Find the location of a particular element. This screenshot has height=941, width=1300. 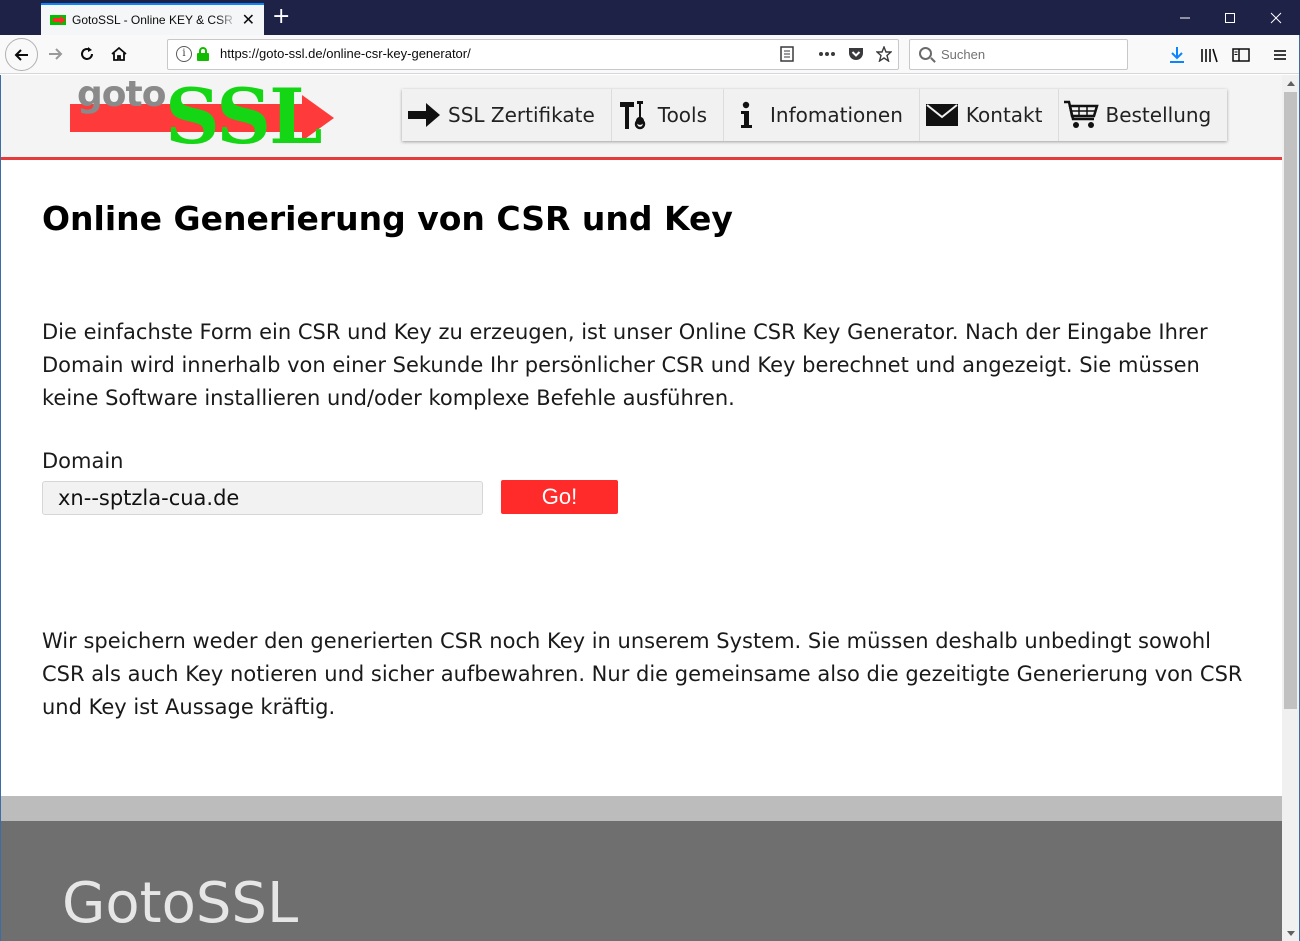

site-info-icon: i is located at coordinates (184, 54).